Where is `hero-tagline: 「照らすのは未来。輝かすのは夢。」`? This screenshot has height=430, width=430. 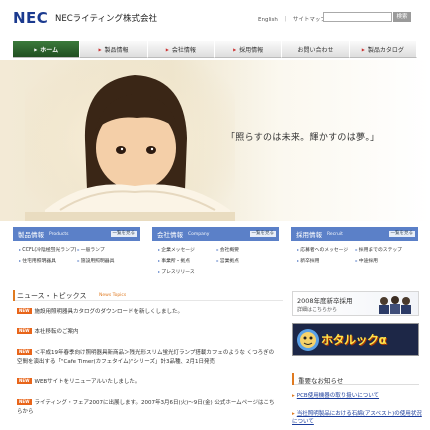 hero-tagline: 「照らすのは未来。輝かすのは夢。」 is located at coordinates (303, 138).